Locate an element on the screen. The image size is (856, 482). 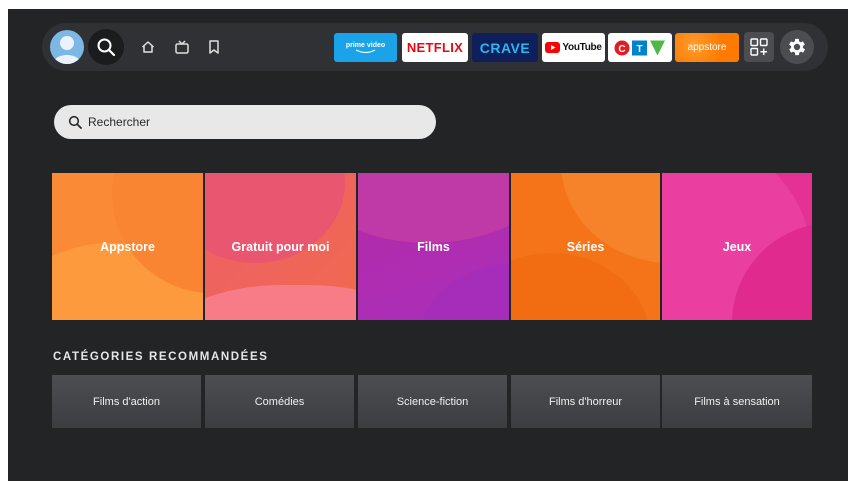
recommended-item-comedies: Comédies is located at coordinates (279, 401).